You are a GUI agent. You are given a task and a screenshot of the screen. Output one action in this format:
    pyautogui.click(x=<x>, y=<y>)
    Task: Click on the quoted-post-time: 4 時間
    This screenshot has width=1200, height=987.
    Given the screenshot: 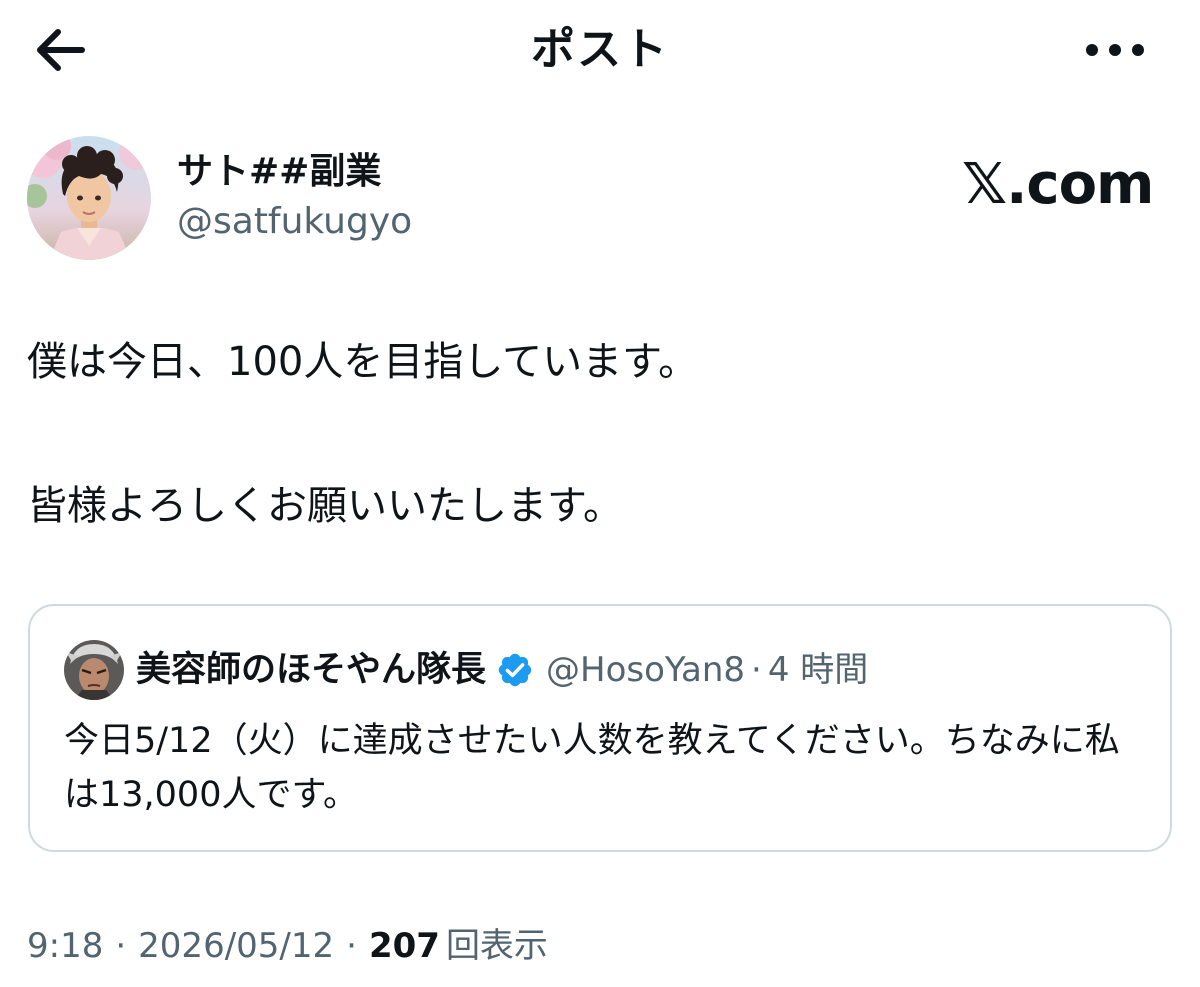 What is the action you would take?
    pyautogui.click(x=818, y=670)
    